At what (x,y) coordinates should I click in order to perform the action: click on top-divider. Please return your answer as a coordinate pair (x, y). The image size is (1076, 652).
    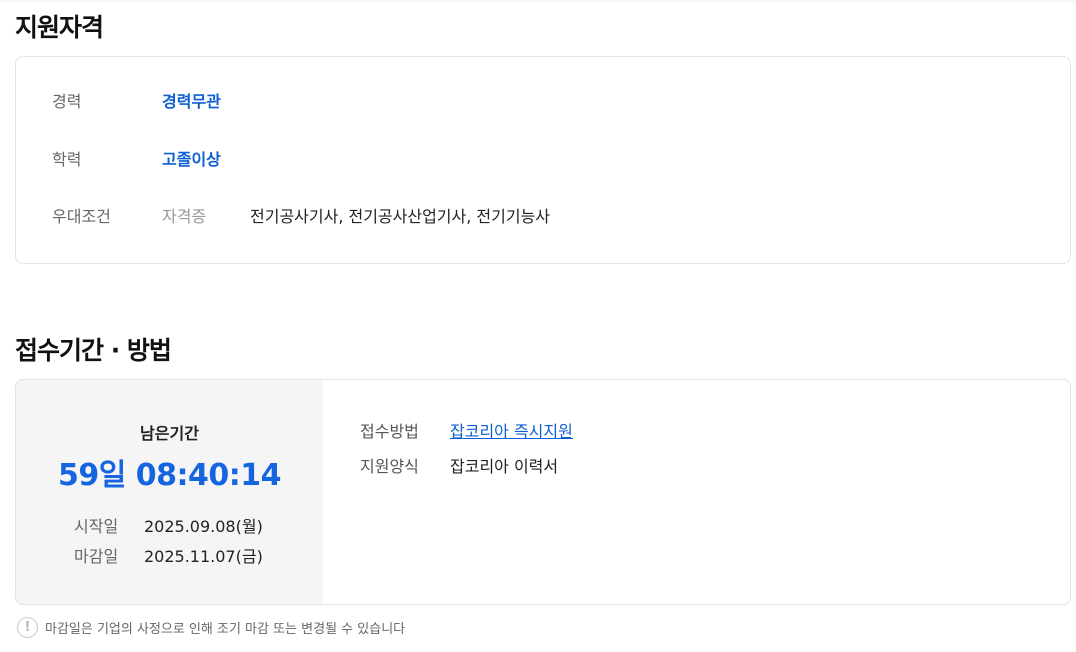
    Looking at the image, I should click on (538, 1).